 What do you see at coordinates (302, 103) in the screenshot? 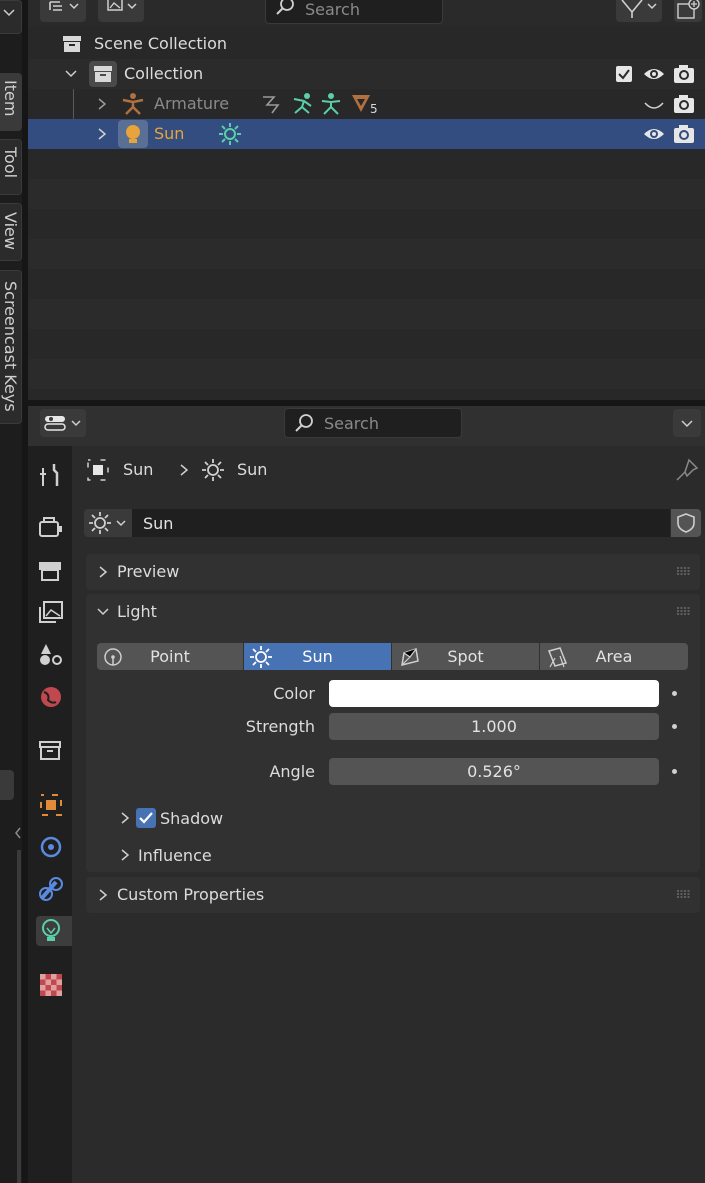
I see `pose-bone-icon` at bounding box center [302, 103].